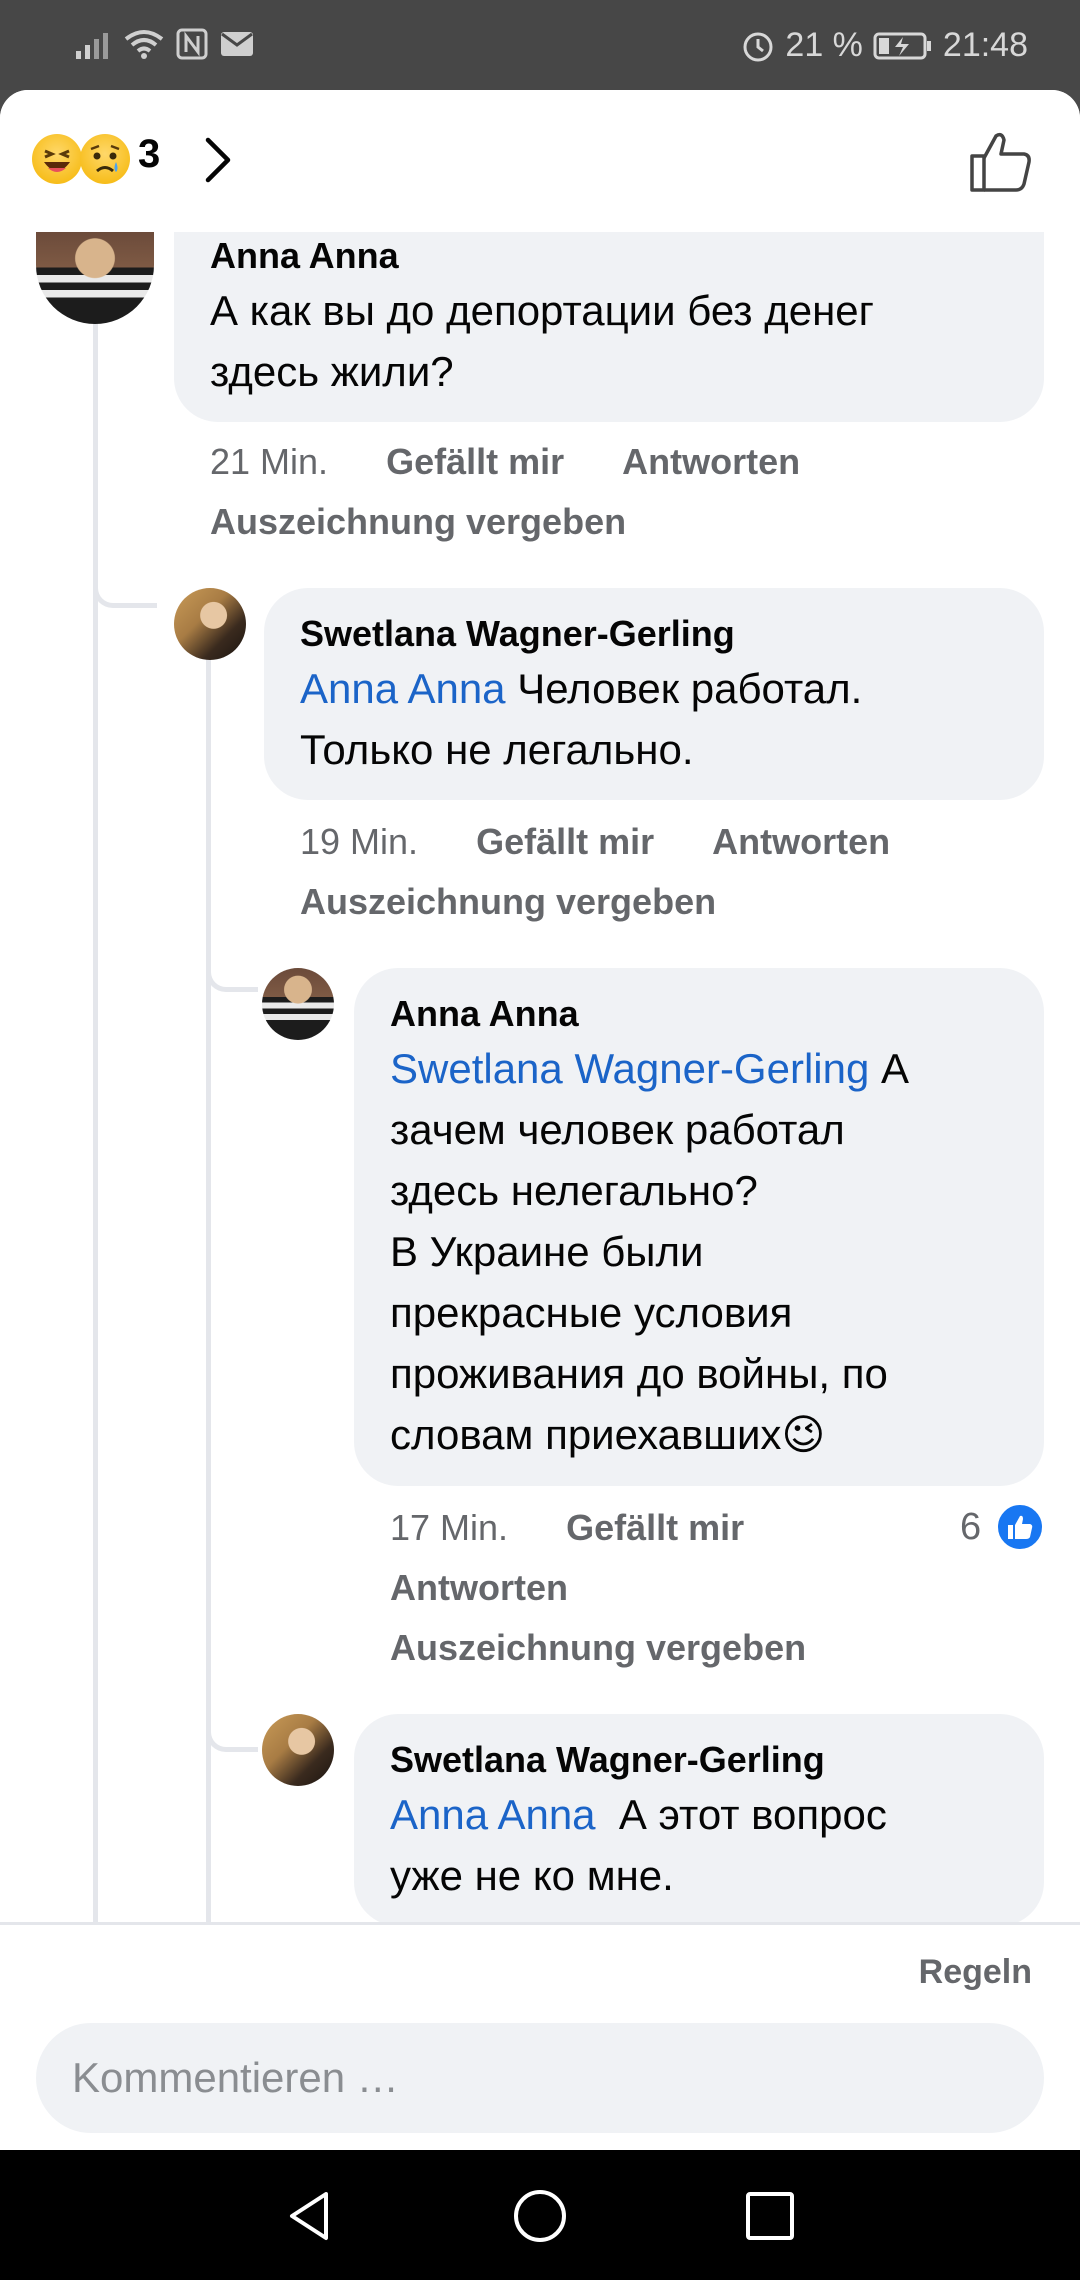 This screenshot has height=2280, width=1080. Describe the element at coordinates (192, 44) in the screenshot. I see `nfc-icon` at that location.